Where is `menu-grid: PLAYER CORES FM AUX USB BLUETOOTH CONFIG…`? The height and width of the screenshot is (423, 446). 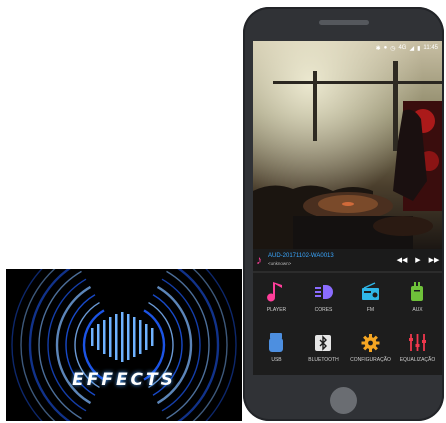
menu-grid: PLAYER CORES FM AUX USB BLUETOOTH CONFIG… is located at coordinates (347, 324).